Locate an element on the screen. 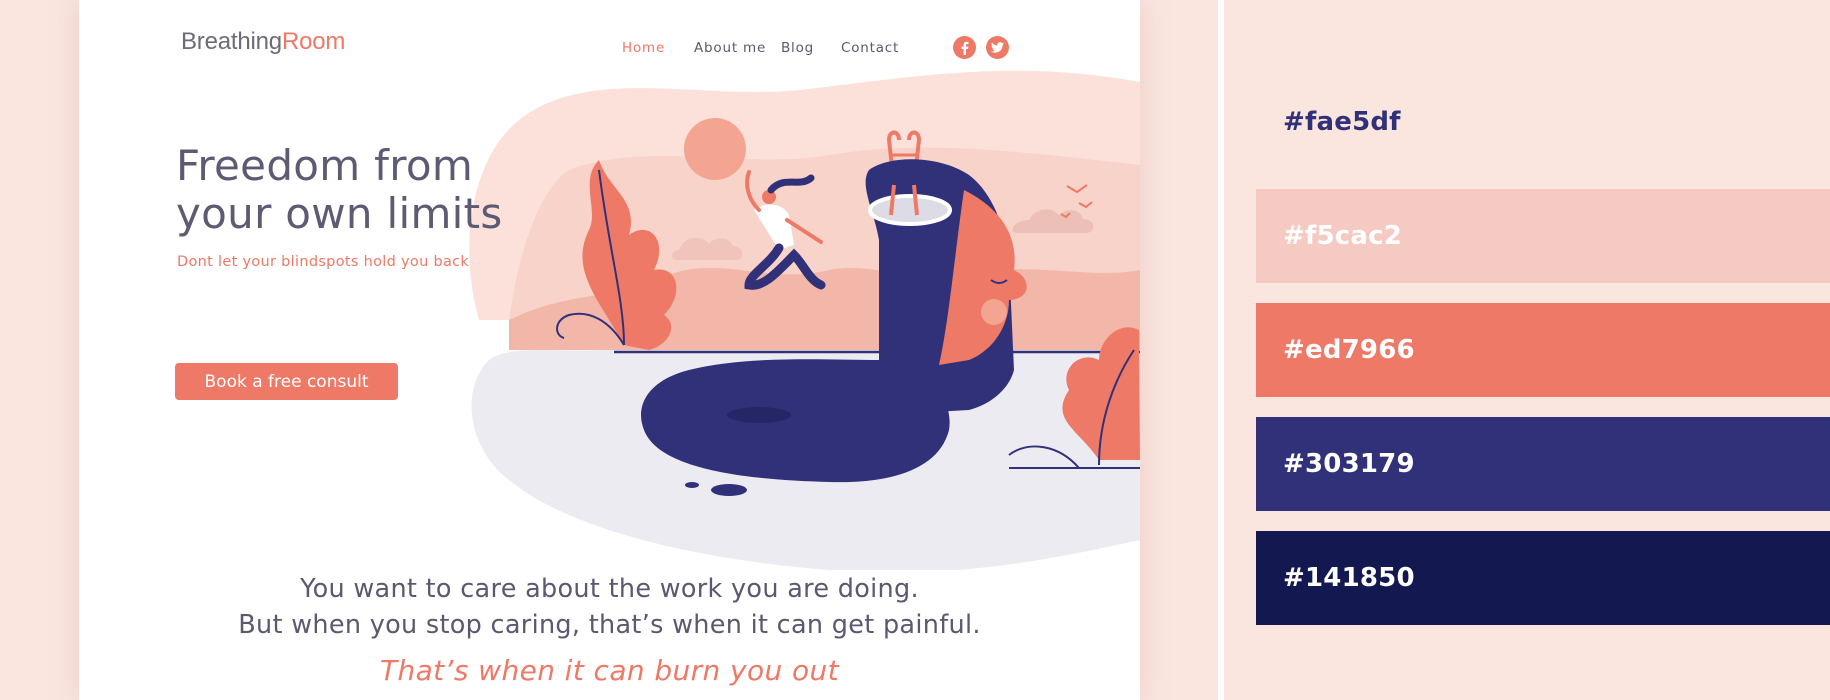 The image size is (1830, 700). hero-subtitle: Dont let your blindspots hold you back is located at coordinates (323, 262).